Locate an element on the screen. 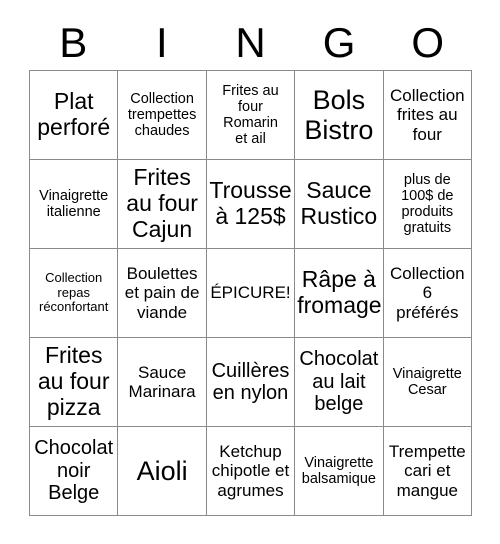 This screenshot has height=544, width=500. bingo-cell-text: Sauce Rustico is located at coordinates (339, 203).